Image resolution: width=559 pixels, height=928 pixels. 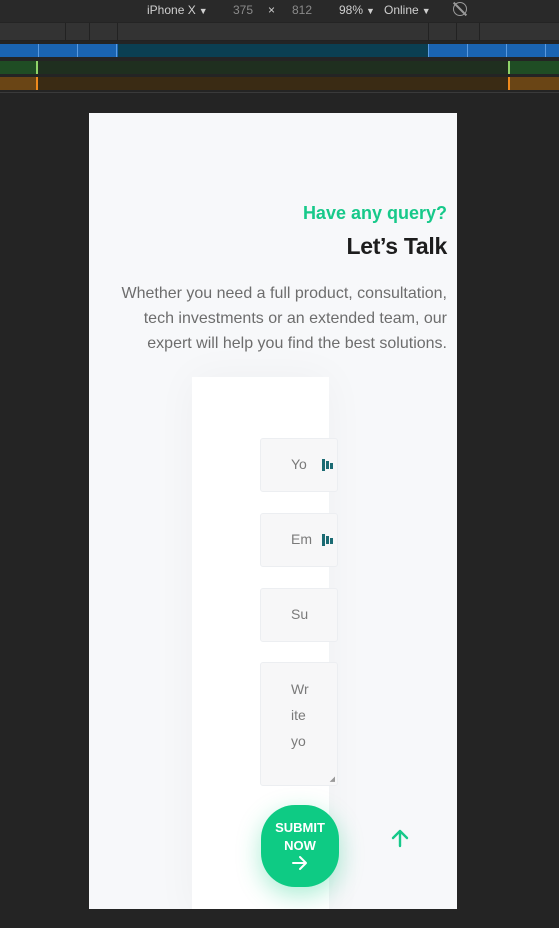 What do you see at coordinates (279, 83) in the screenshot?
I see `media-query-bar-range` at bounding box center [279, 83].